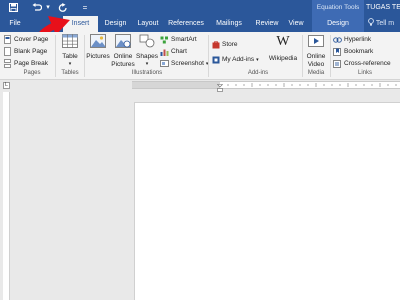 The image size is (400, 300). I want to click on my-addins-icon, so click(216, 59).